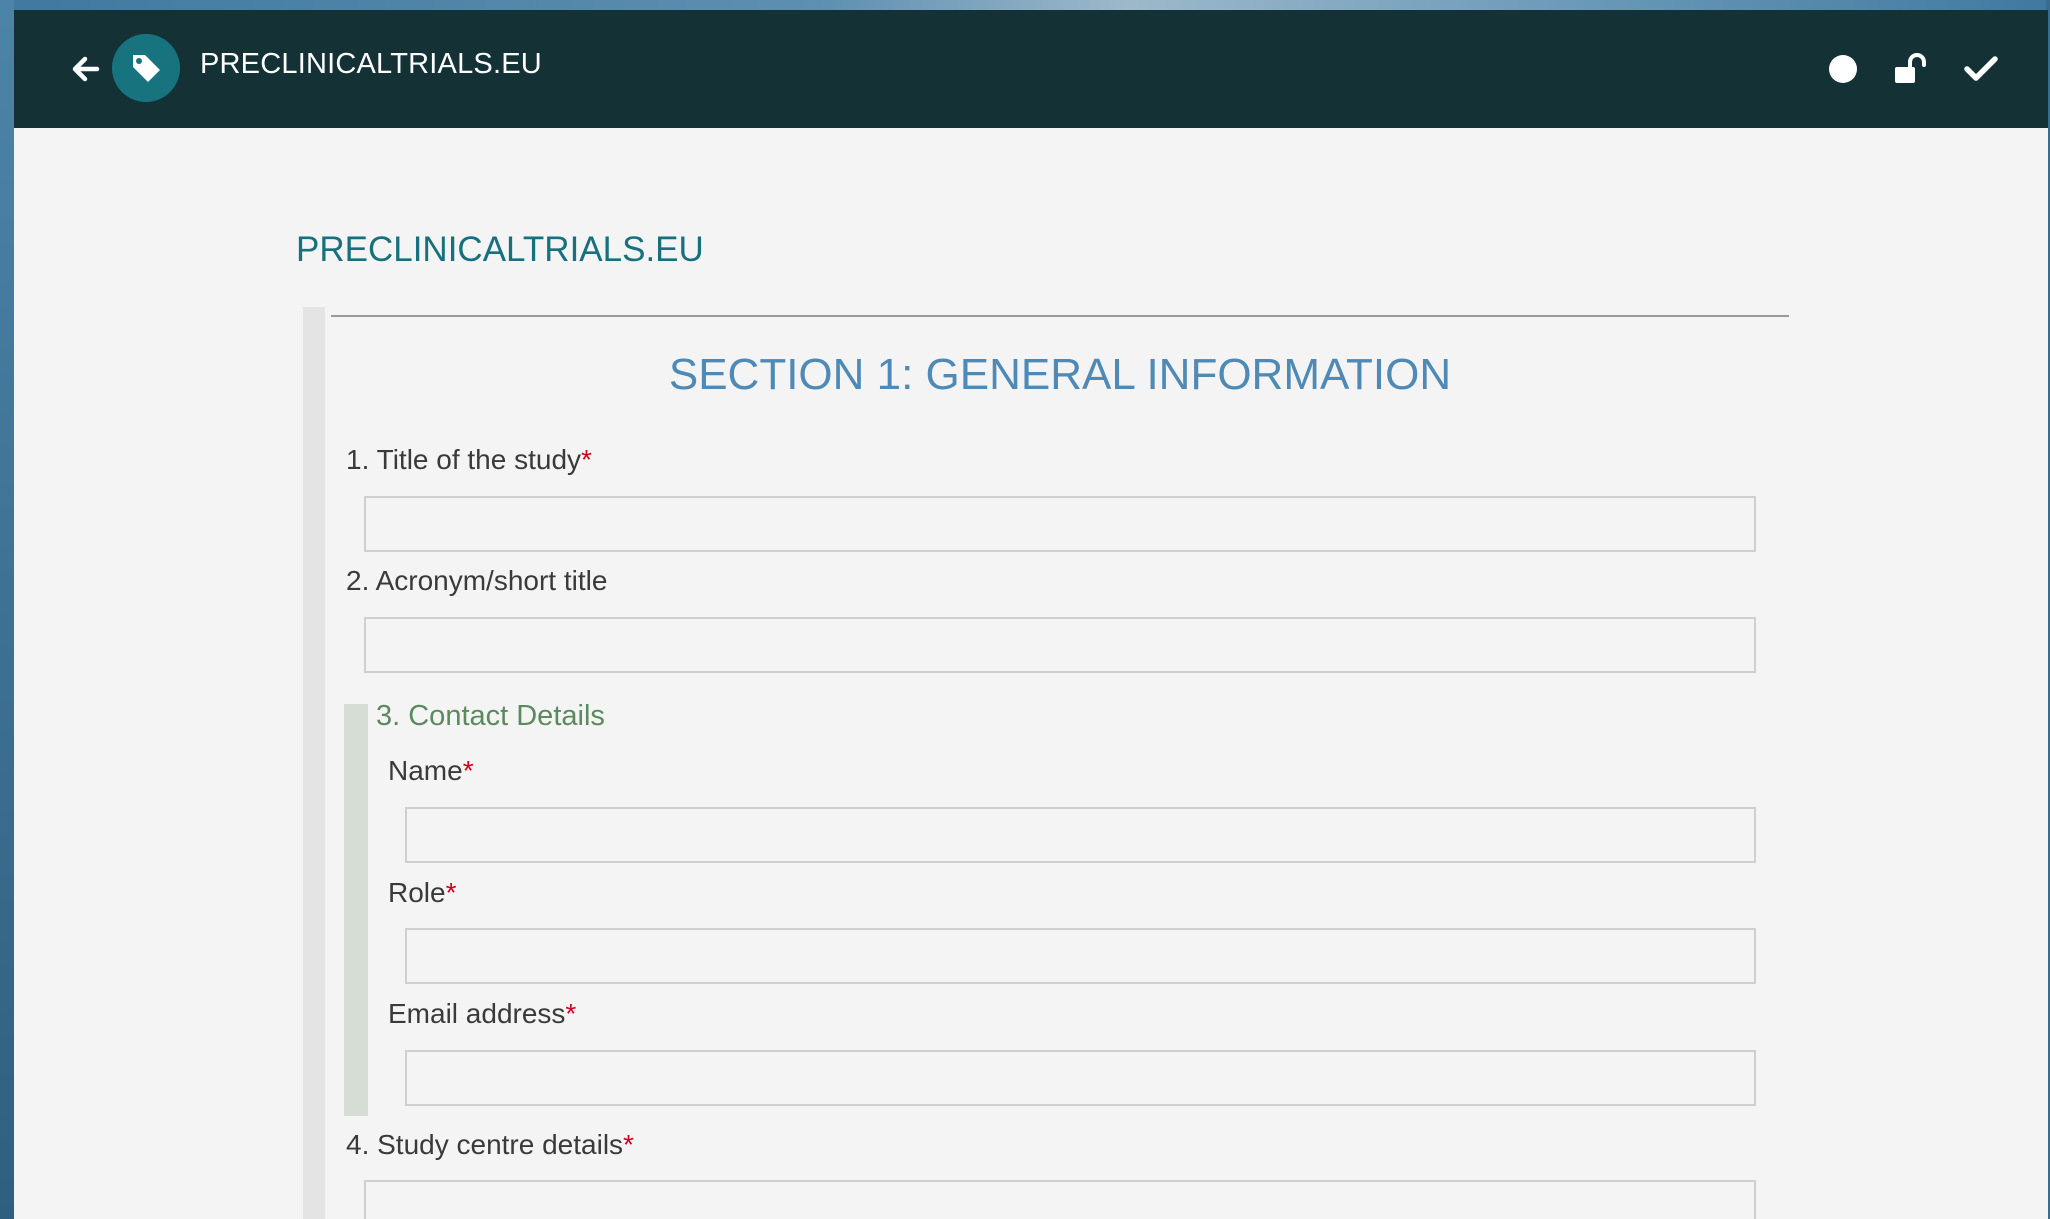 Image resolution: width=2050 pixels, height=1219 pixels. I want to click on email-label: Email address*, so click(482, 1014).